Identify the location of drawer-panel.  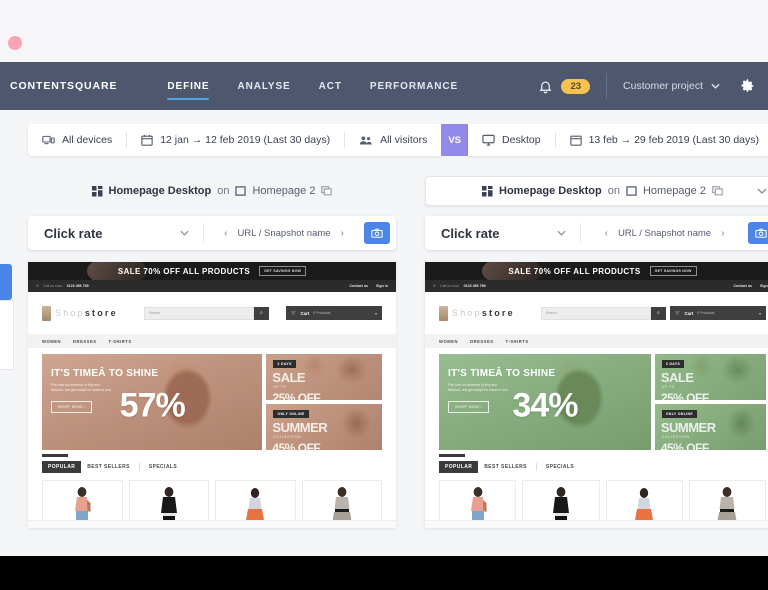
(7, 335).